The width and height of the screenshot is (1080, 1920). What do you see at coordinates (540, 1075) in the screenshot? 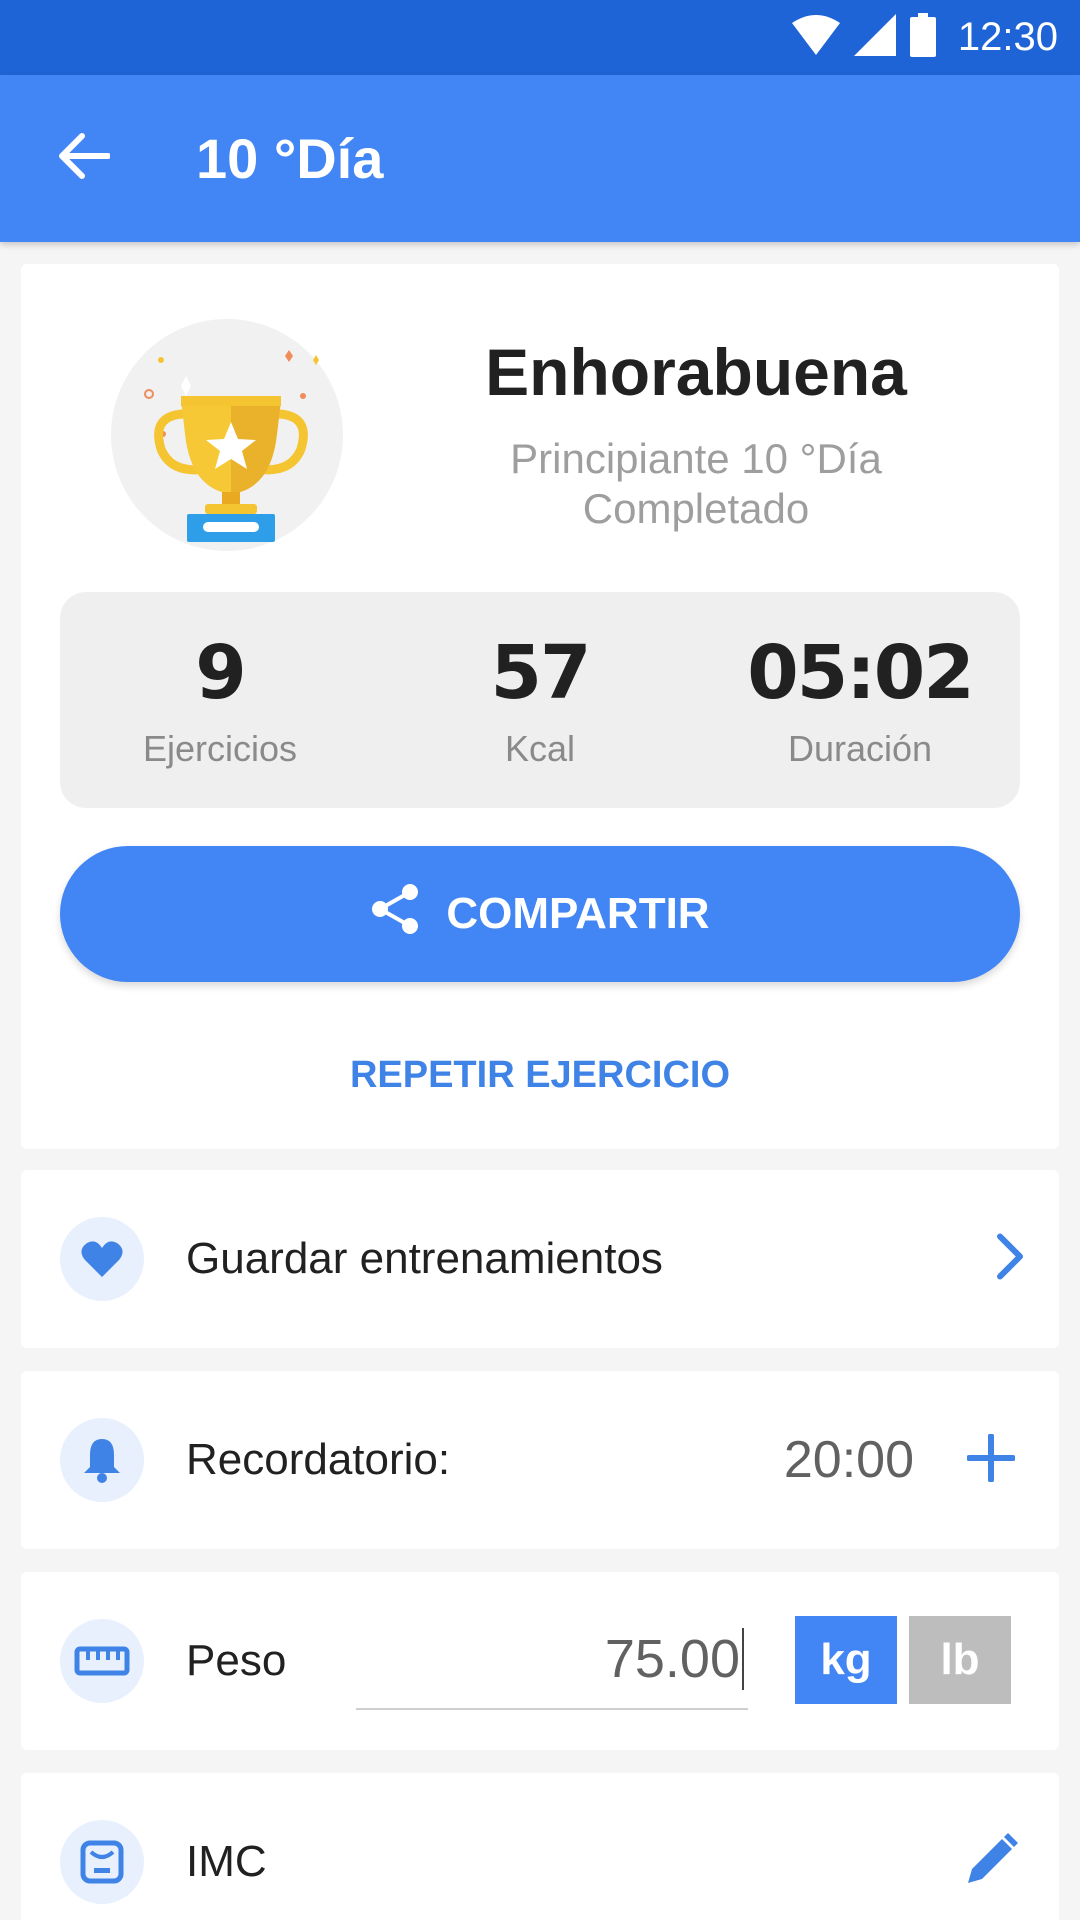
I see `repeat-exercise-button: REPETIR EJERCICIO` at bounding box center [540, 1075].